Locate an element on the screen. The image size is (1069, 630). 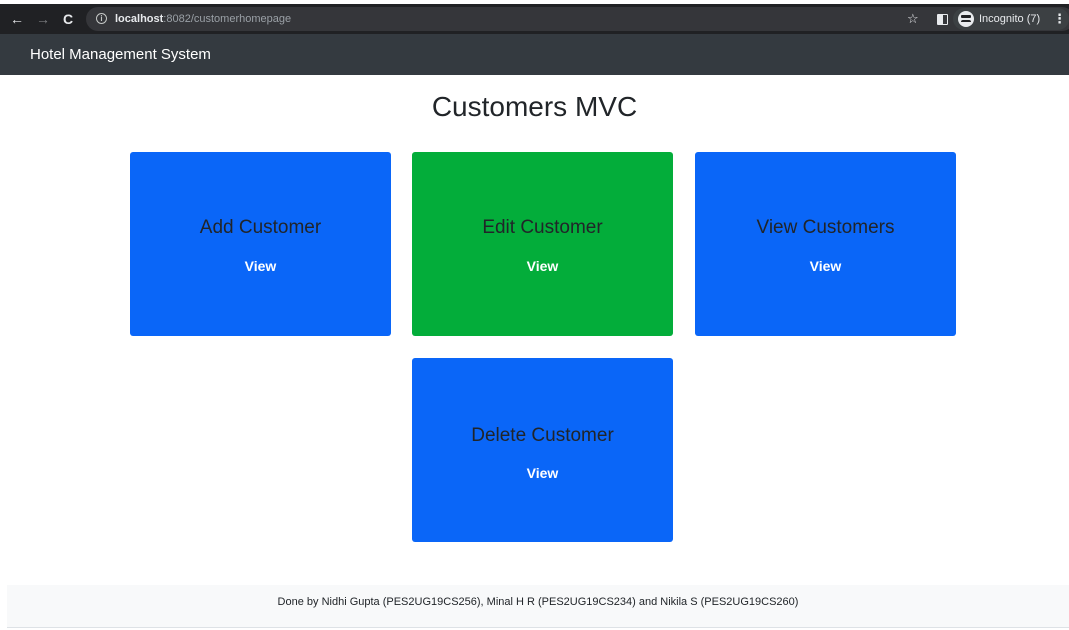
back-arrow-icon: ← is located at coordinates (17, 19).